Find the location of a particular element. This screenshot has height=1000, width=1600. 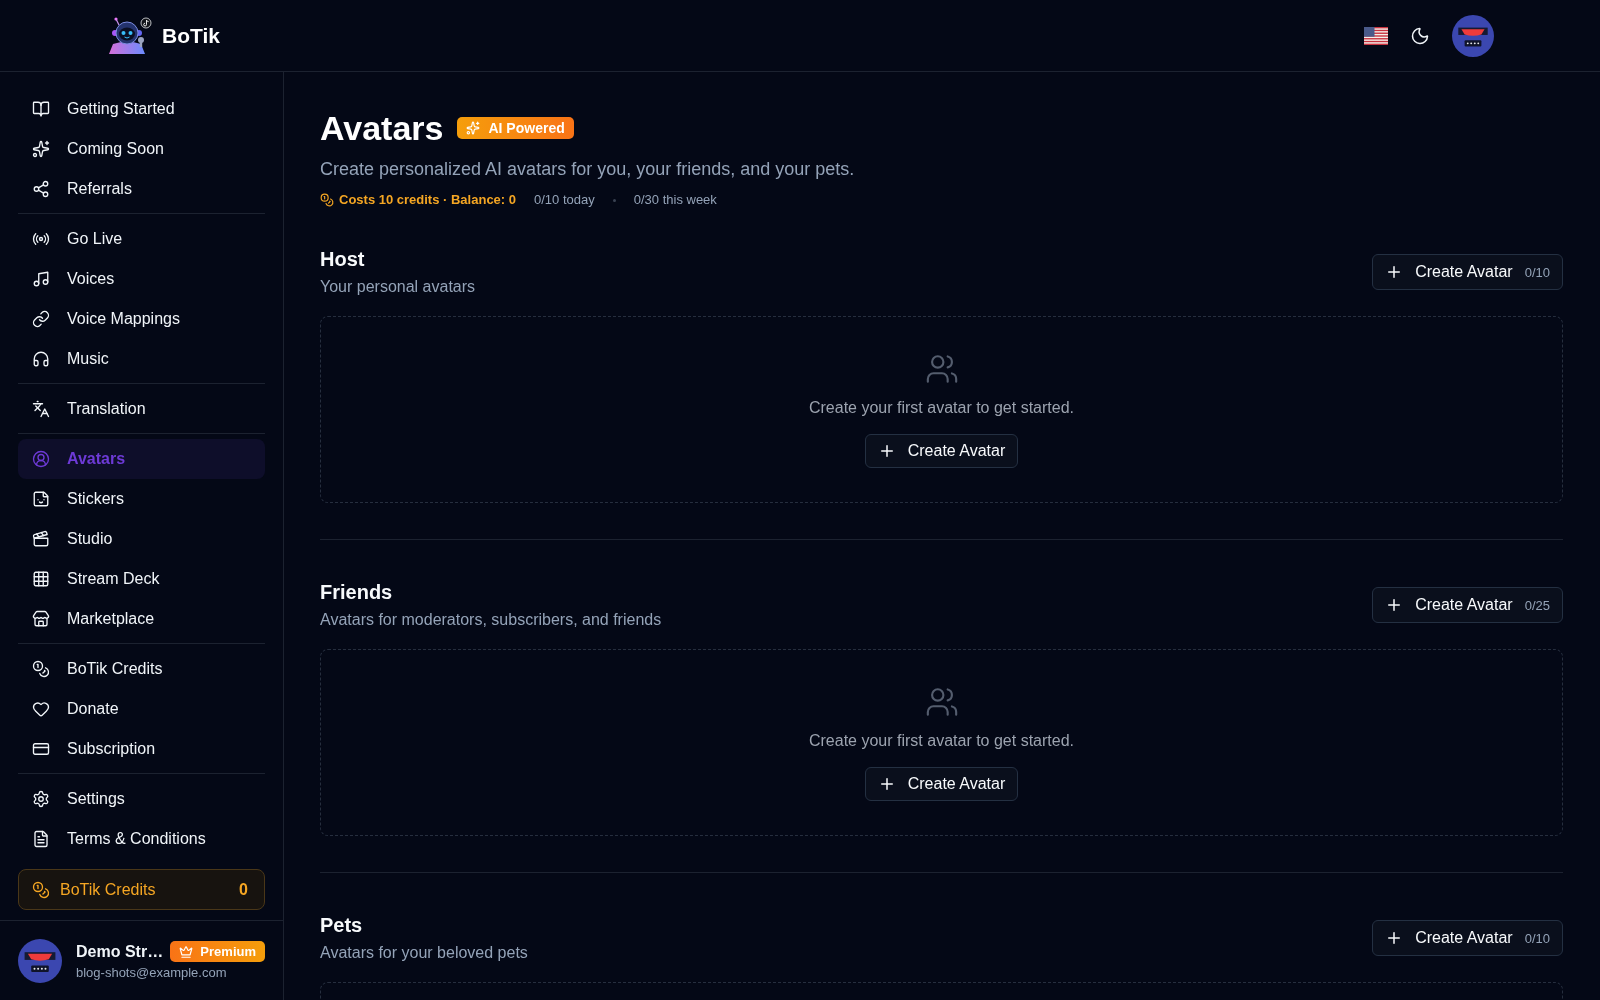

settings-icon is located at coordinates (41, 799).